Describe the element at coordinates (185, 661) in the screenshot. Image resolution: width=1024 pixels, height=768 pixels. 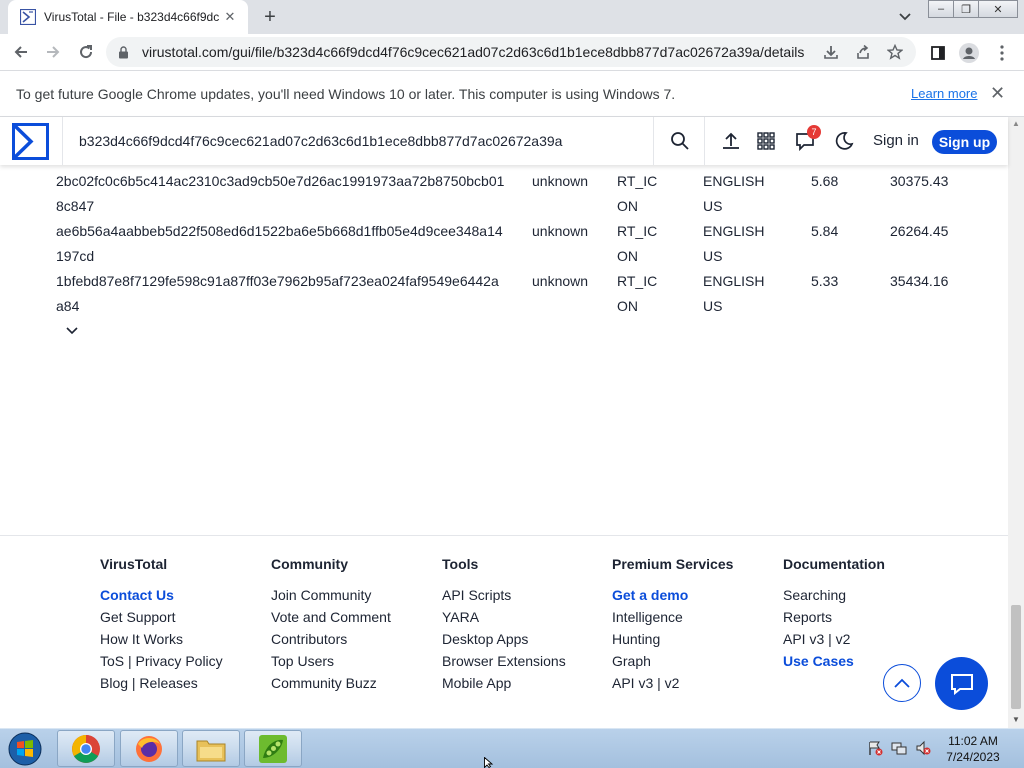
I see `footer-link-tos-privacy: ToS | Privacy Policy` at that location.